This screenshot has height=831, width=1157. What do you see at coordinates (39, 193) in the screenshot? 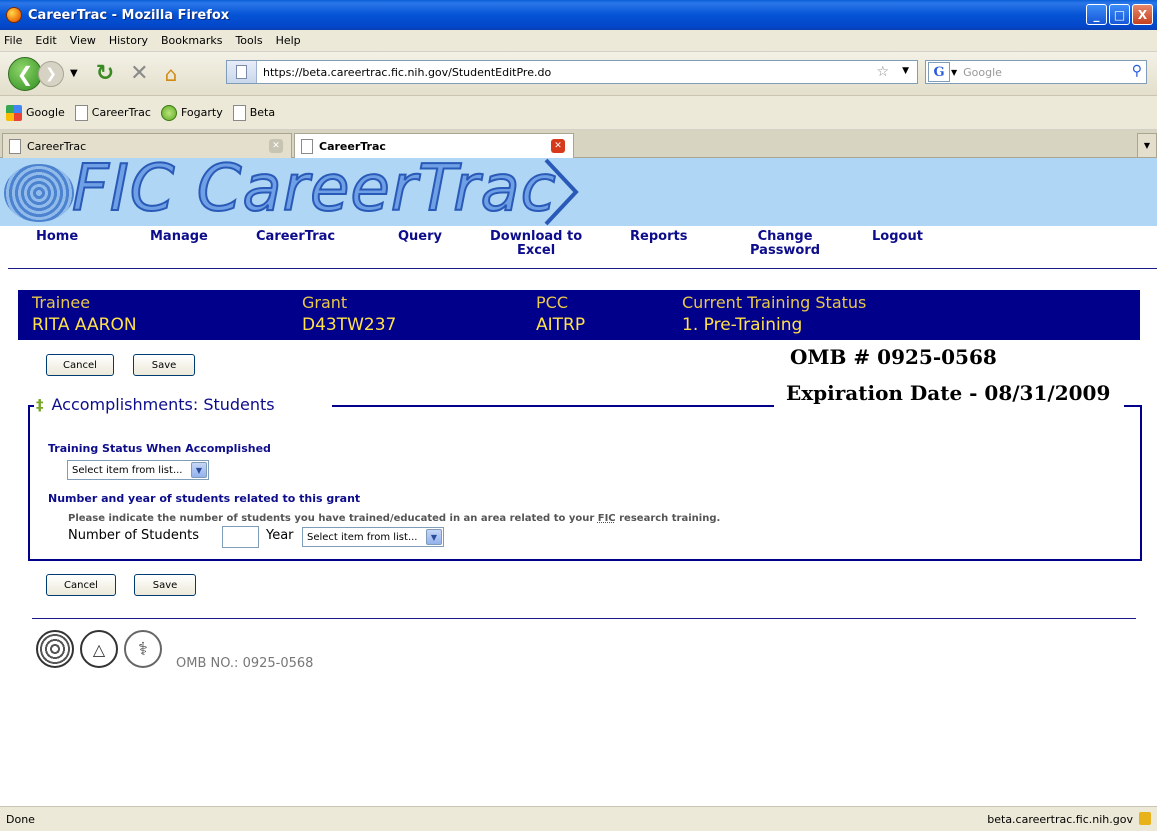
I see `fic-globe-logo` at bounding box center [39, 193].